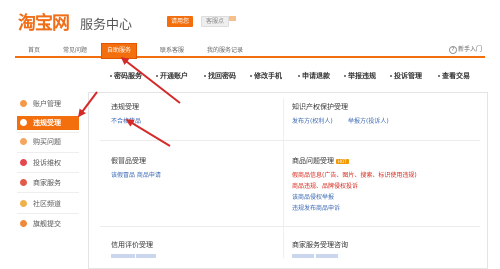 Image resolution: width=500 pixels, height=269 pixels. I want to click on section-title-ip: 知识产权保护受理, so click(320, 107).